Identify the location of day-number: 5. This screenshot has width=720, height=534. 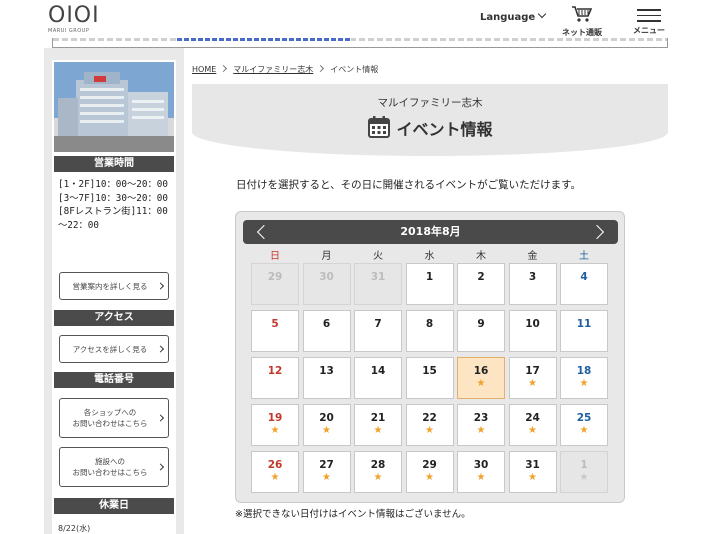
(275, 324).